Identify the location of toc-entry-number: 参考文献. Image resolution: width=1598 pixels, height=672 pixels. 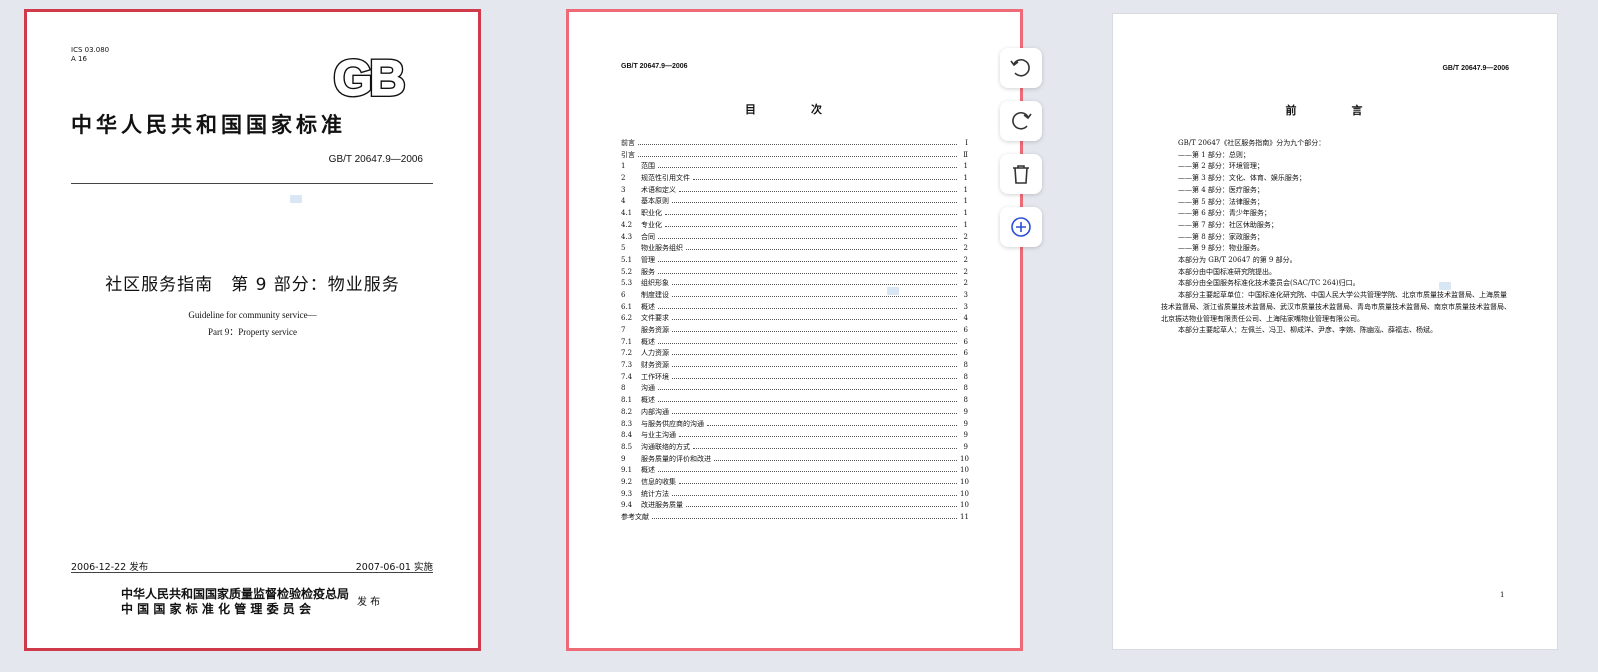
(635, 517).